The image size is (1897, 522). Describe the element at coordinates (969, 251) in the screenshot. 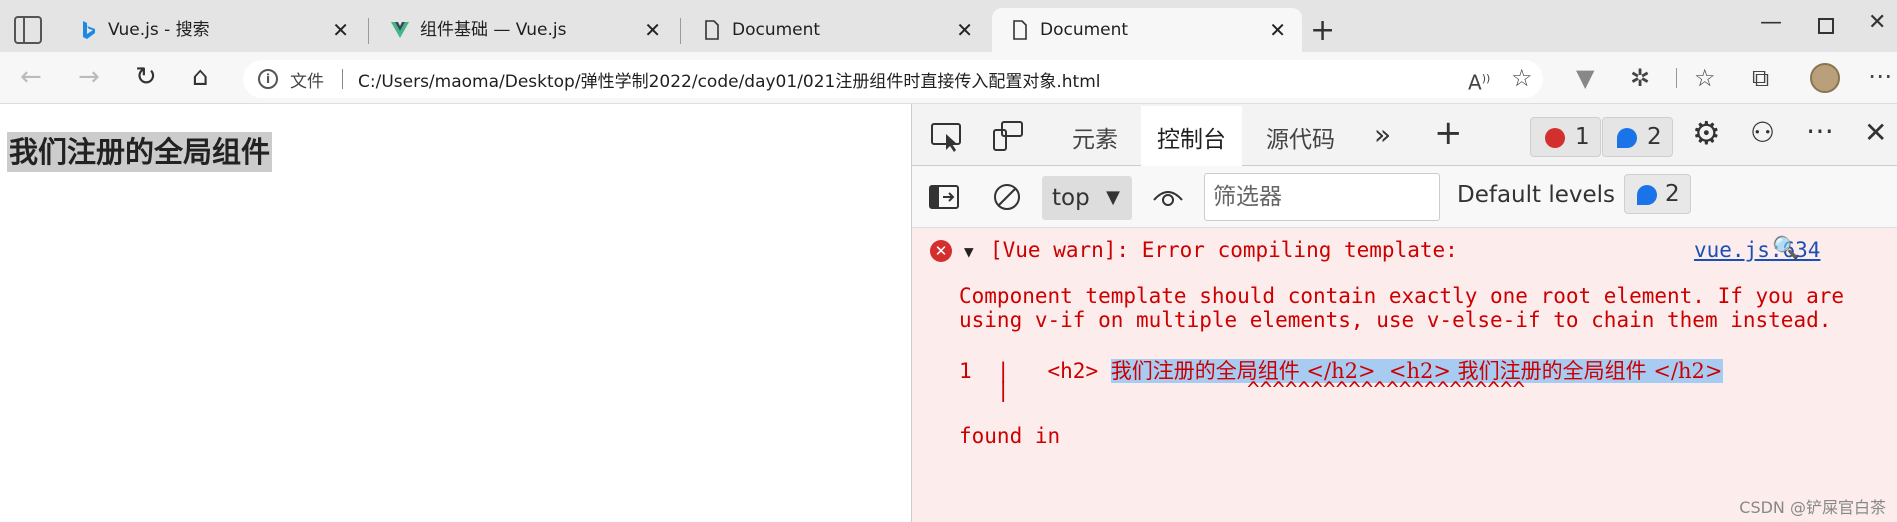

I see `expand-triangle-icon: ▼` at that location.